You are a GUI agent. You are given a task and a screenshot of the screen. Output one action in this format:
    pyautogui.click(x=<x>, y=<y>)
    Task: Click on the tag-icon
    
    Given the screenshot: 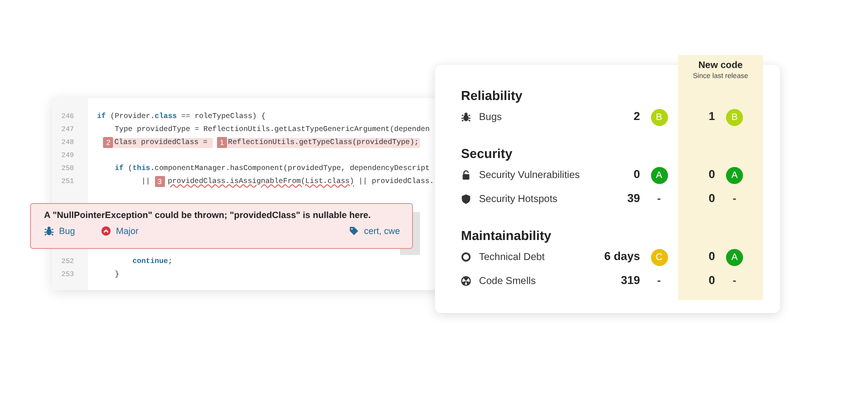 What is the action you would take?
    pyautogui.click(x=353, y=231)
    